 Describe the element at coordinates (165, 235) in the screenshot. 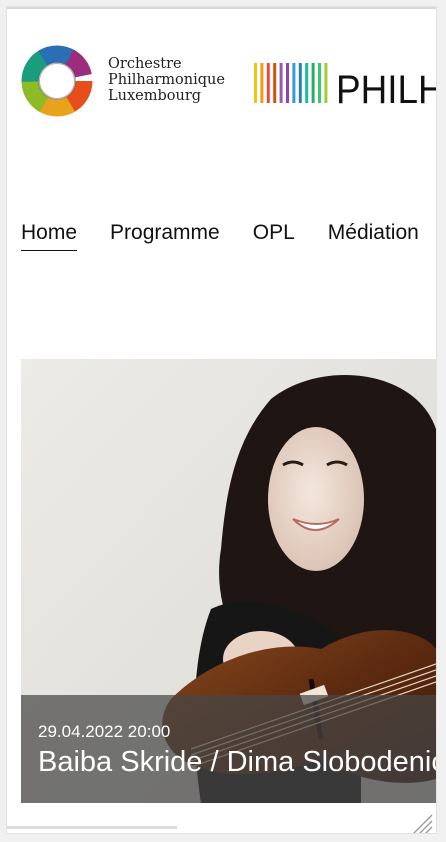

I see `nav-item-programme: Programme` at that location.